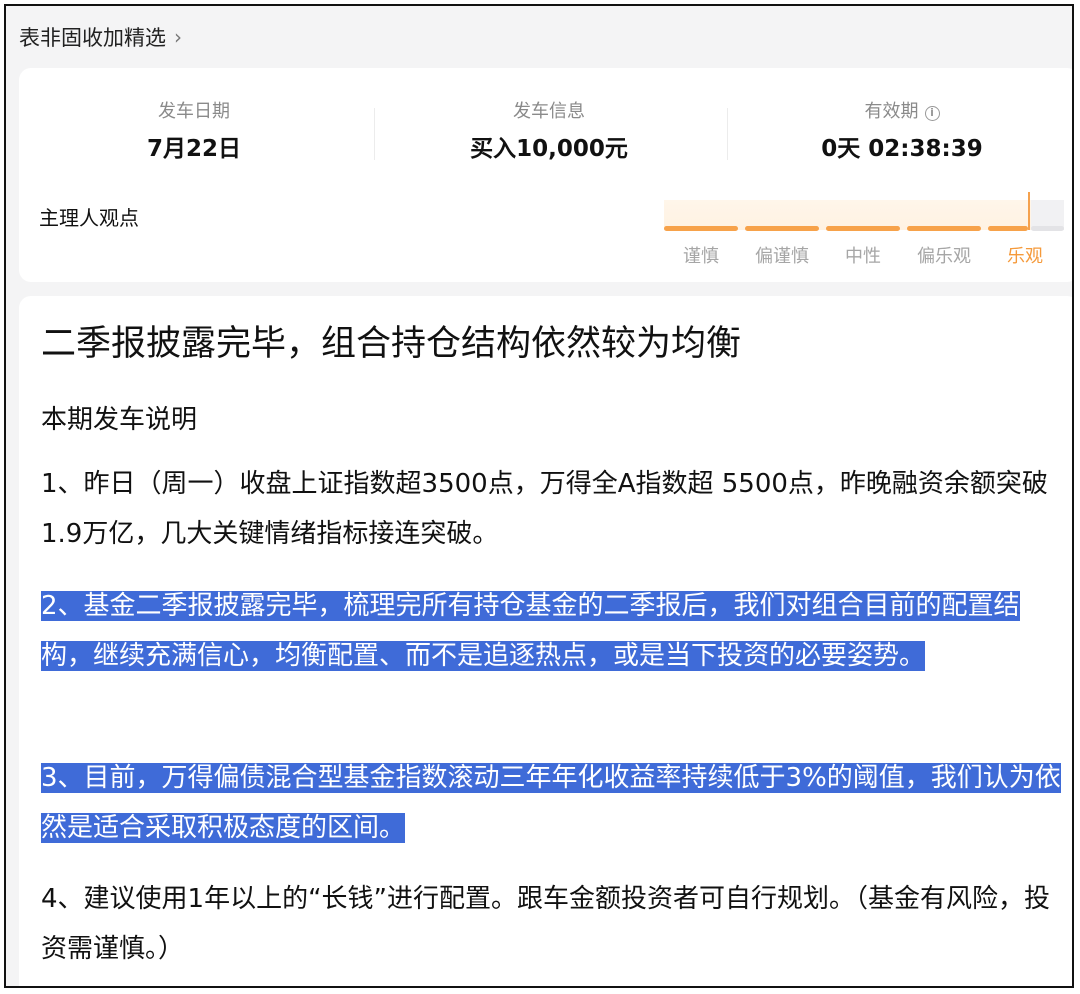 This screenshot has width=1080, height=994. Describe the element at coordinates (944, 256) in the screenshot. I see `meter-level-label: 偏乐观` at that location.